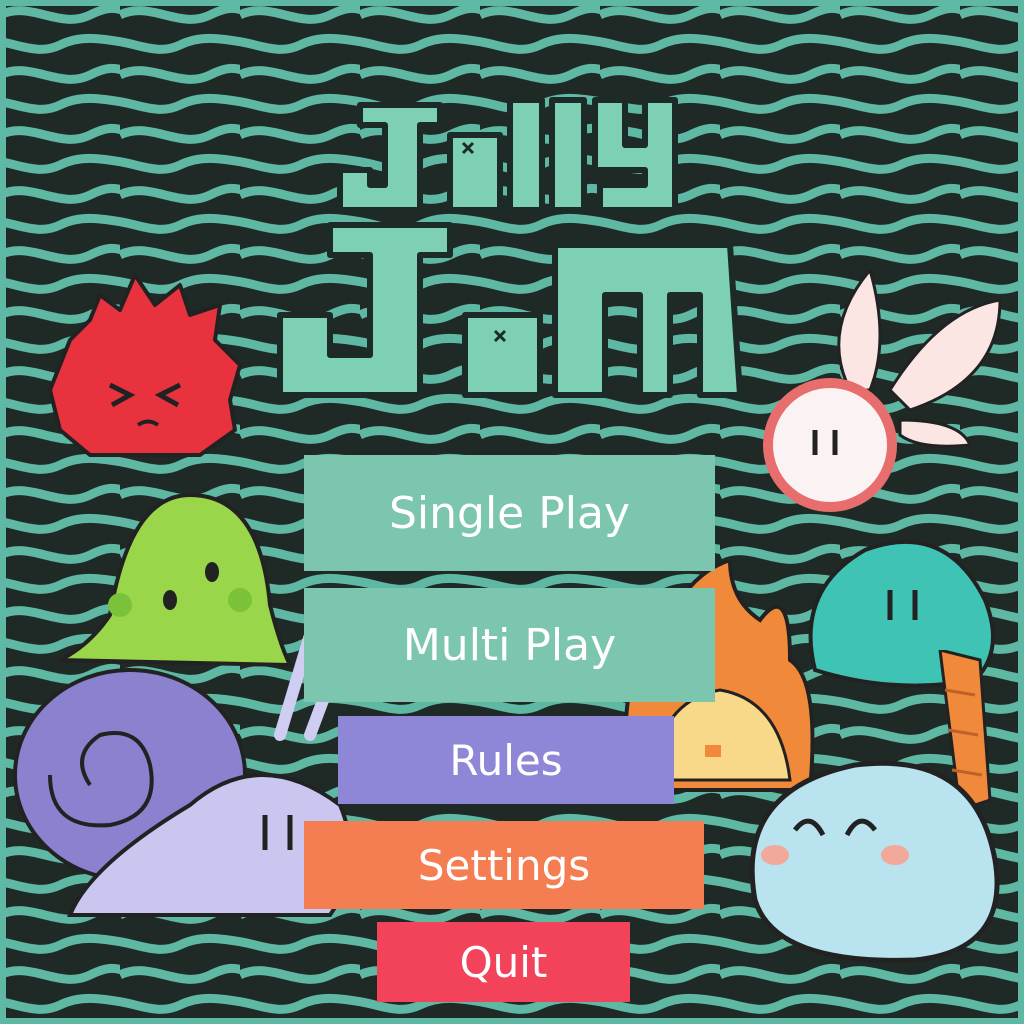 Image resolution: width=1024 pixels, height=1024 pixels. I want to click on quit-button: Quit, so click(503, 962).